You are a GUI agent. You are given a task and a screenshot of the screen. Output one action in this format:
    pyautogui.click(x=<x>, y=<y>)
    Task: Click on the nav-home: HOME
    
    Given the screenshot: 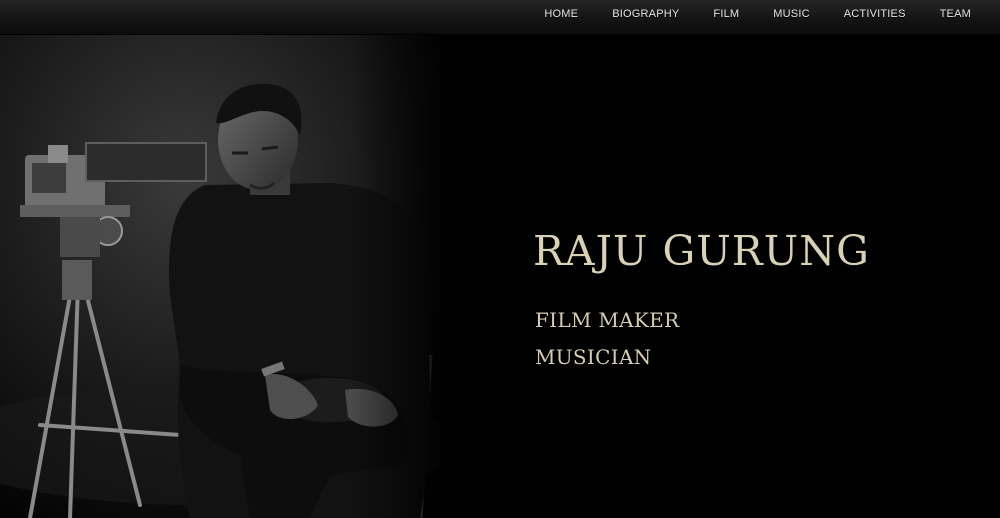 What is the action you would take?
    pyautogui.click(x=569, y=17)
    